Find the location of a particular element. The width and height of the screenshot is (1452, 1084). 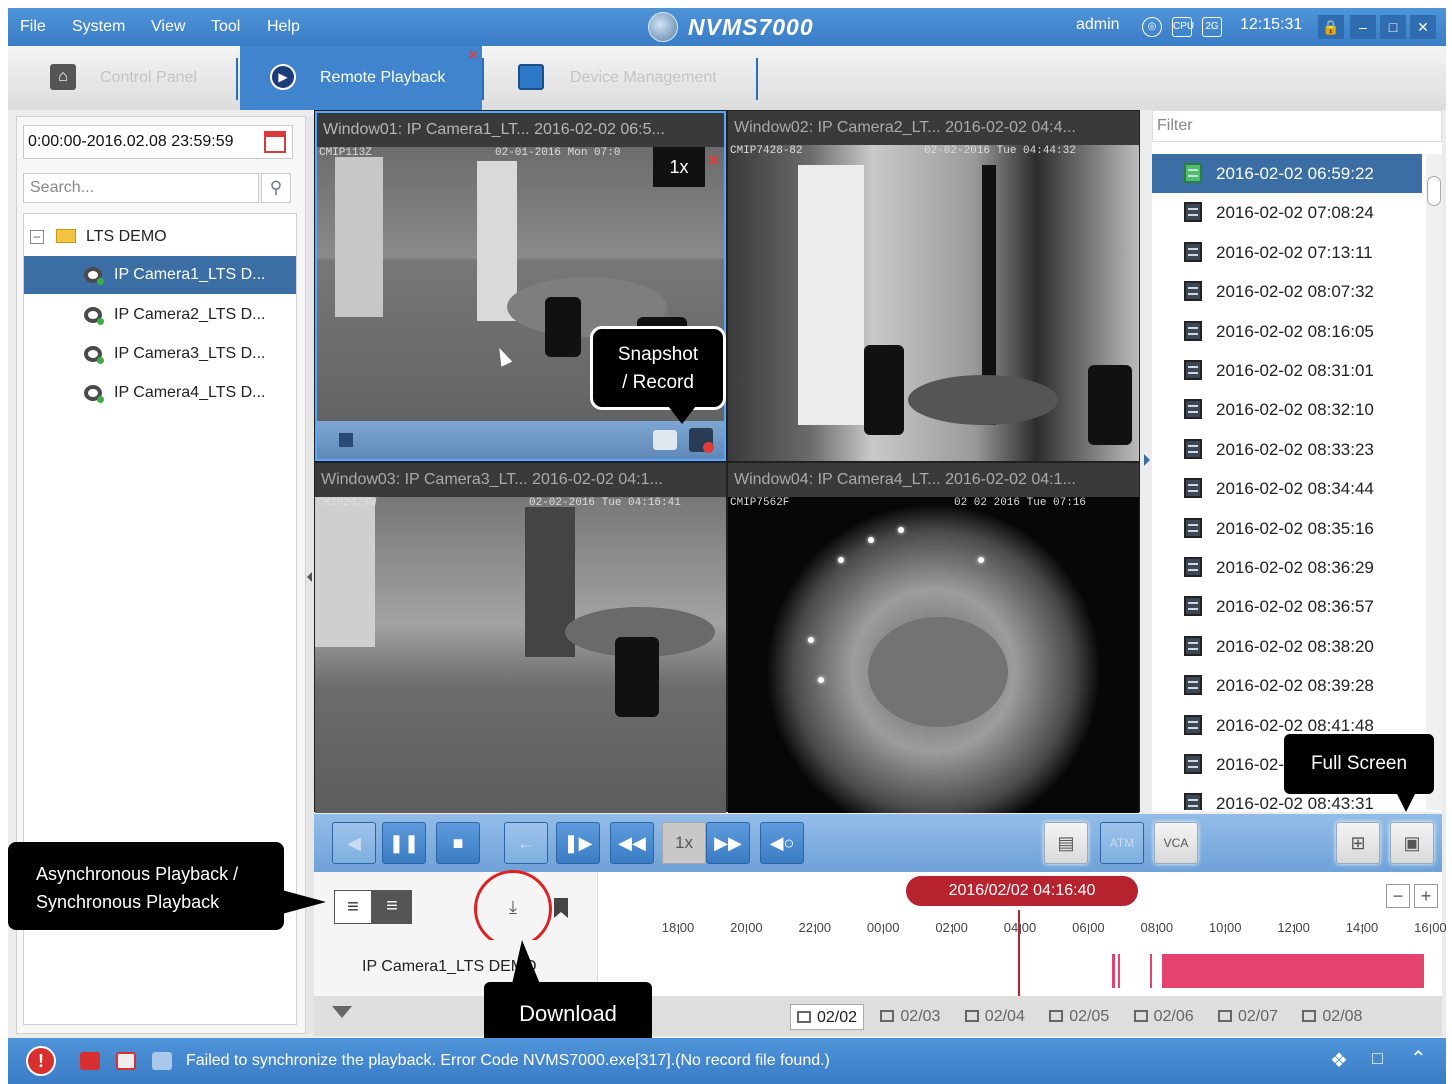

callout-text: Snapshot is located at coordinates (658, 354).